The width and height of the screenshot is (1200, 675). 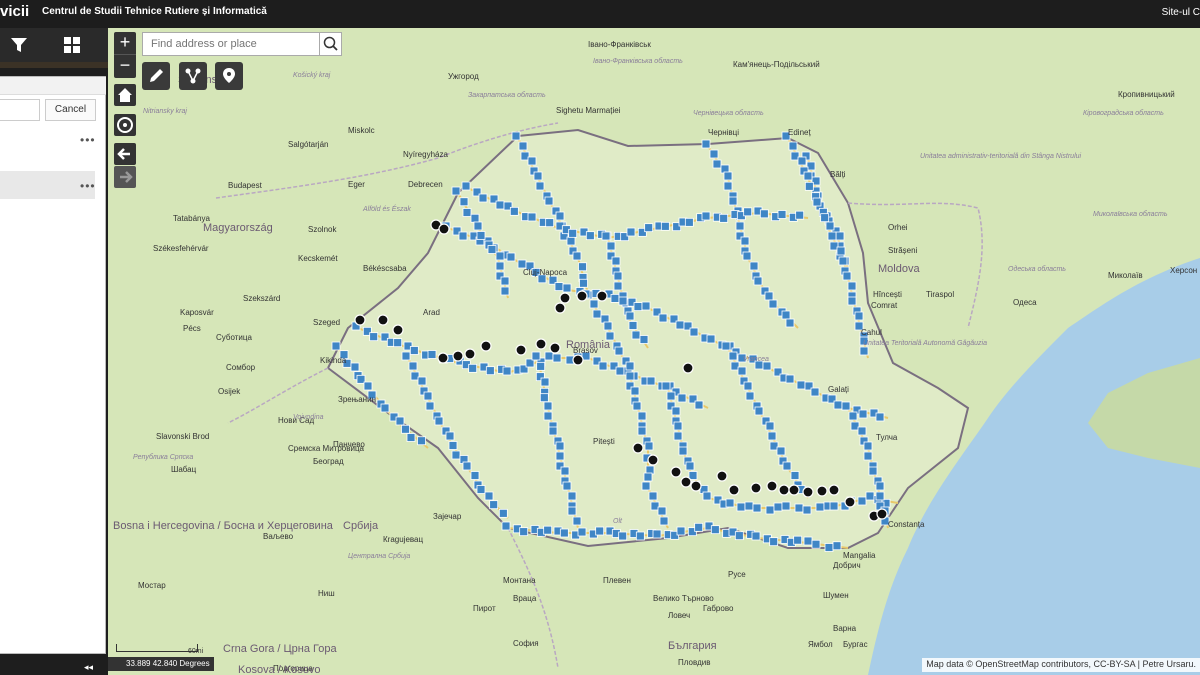 I want to click on map-label: Nitriansky kraj, so click(x=165, y=111).